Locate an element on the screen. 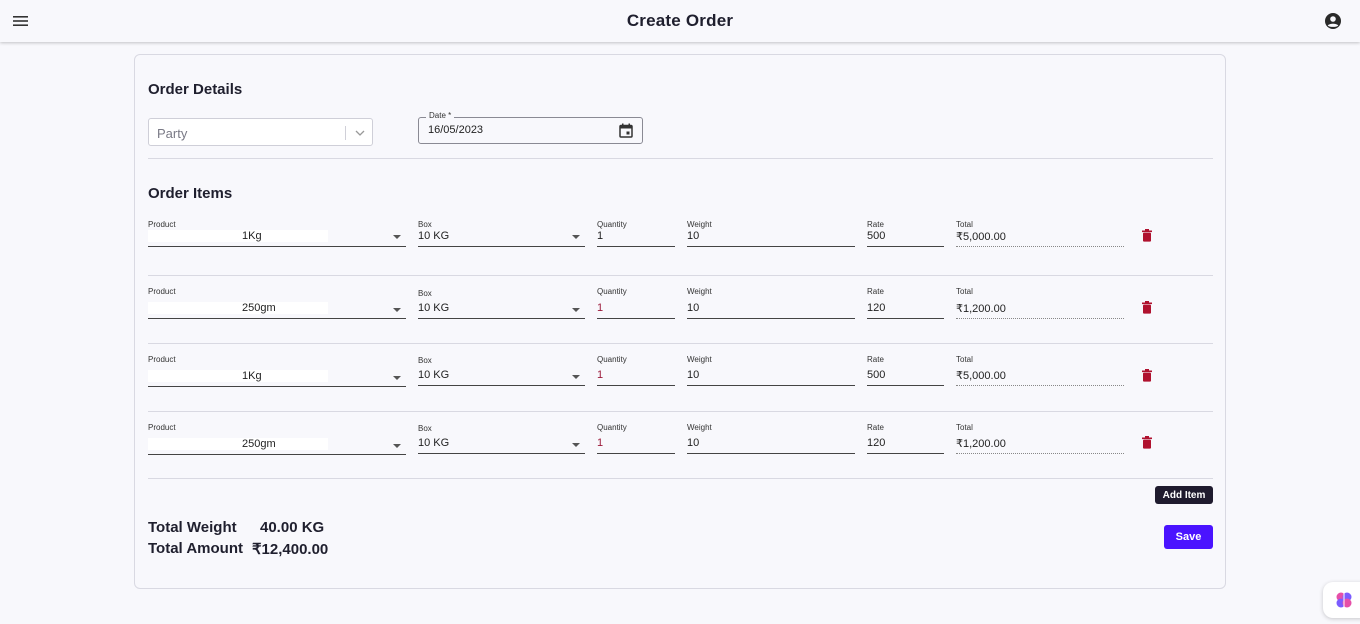 This screenshot has height=624, width=1360. select-separator is located at coordinates (345, 133).